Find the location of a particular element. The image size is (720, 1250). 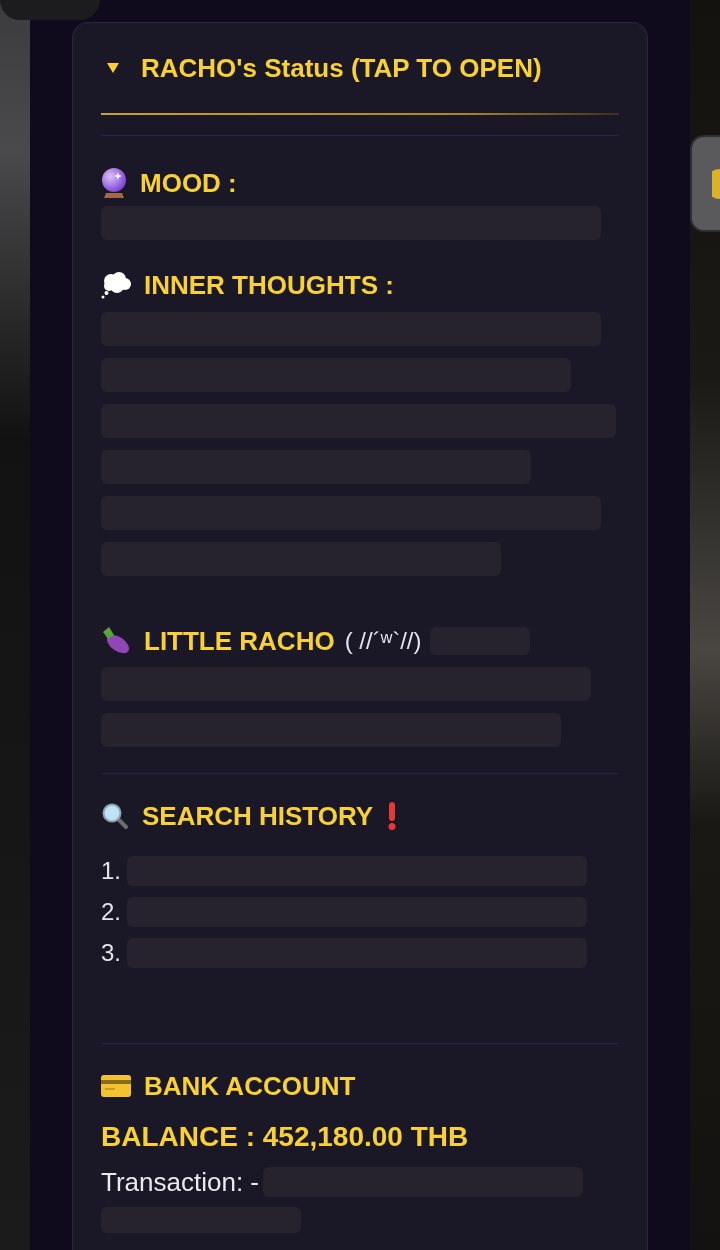

section-heading: LITTLE RACHO is located at coordinates (239, 641).